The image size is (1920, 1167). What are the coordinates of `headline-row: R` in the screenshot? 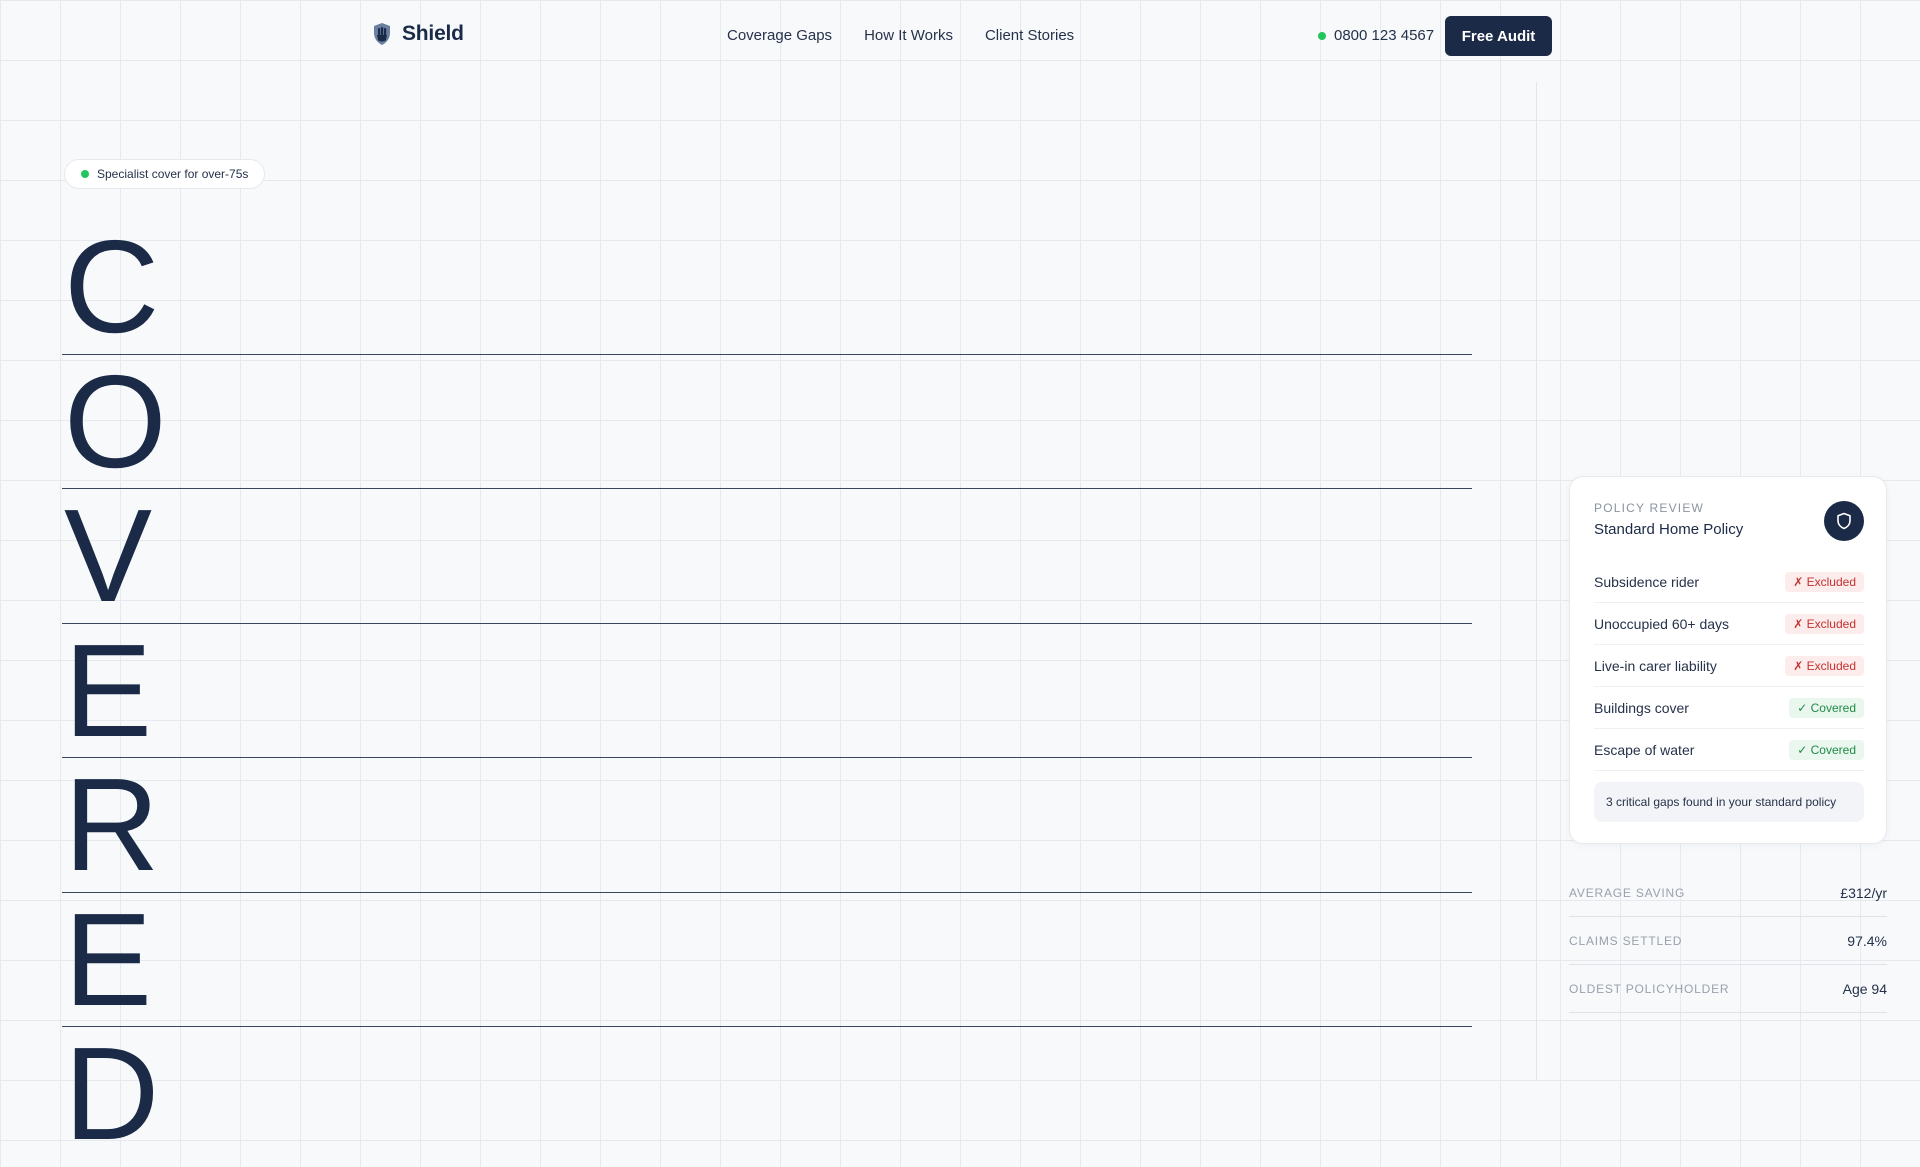 It's located at (767, 825).